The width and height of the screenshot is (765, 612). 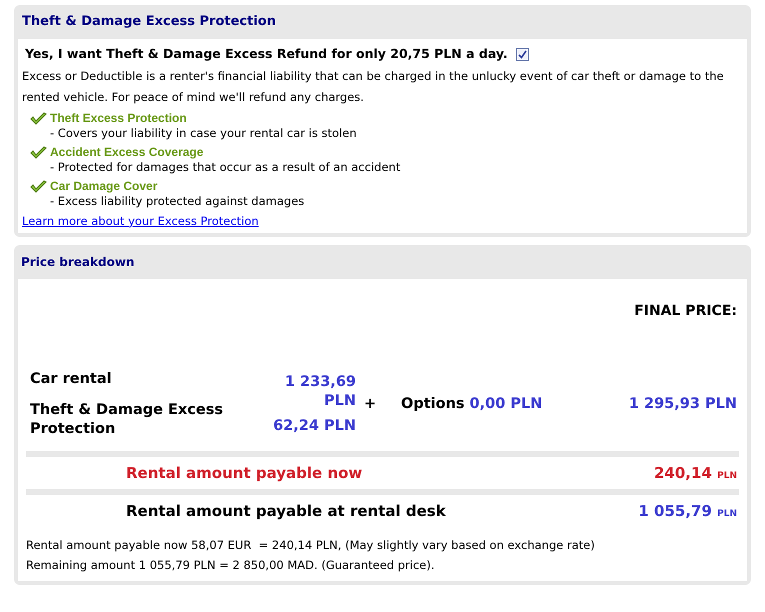 What do you see at coordinates (127, 420) in the screenshot?
I see `price-item-label: Theft & Damage Excess Protection` at bounding box center [127, 420].